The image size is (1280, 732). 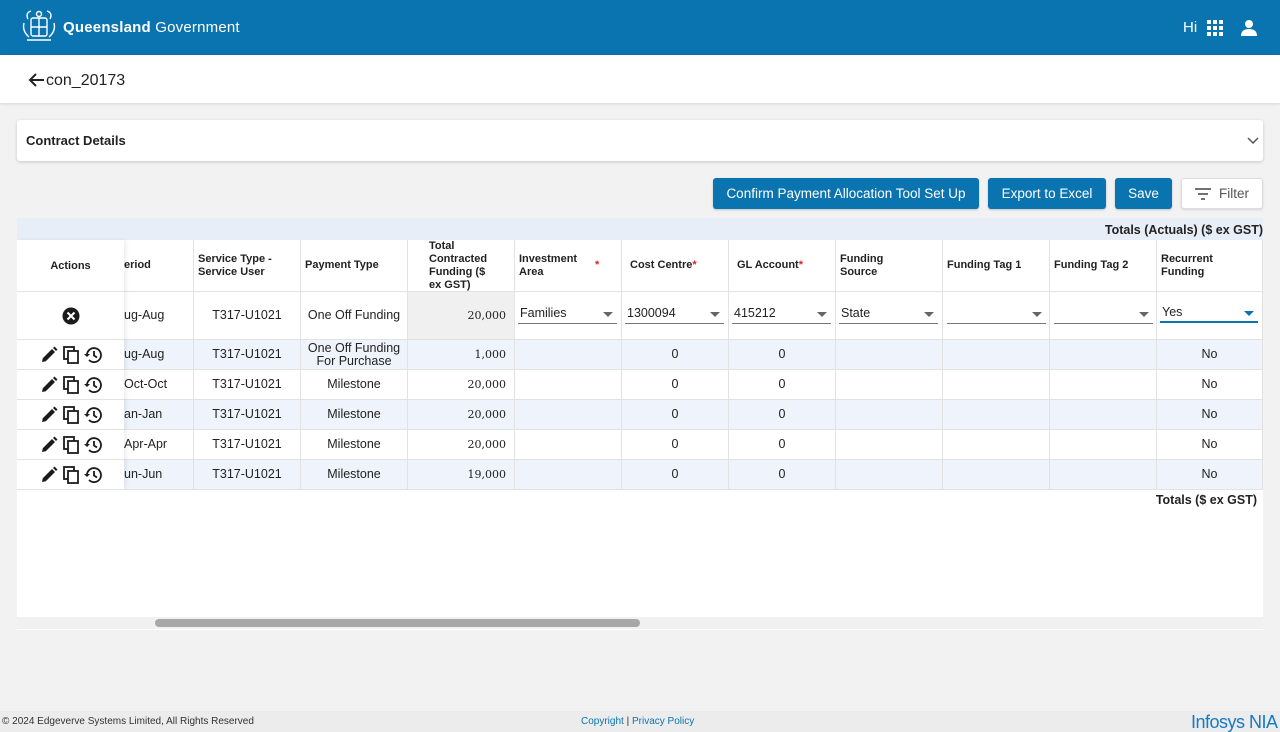 I want to click on edit-period: ug-Aug, so click(x=159, y=316).